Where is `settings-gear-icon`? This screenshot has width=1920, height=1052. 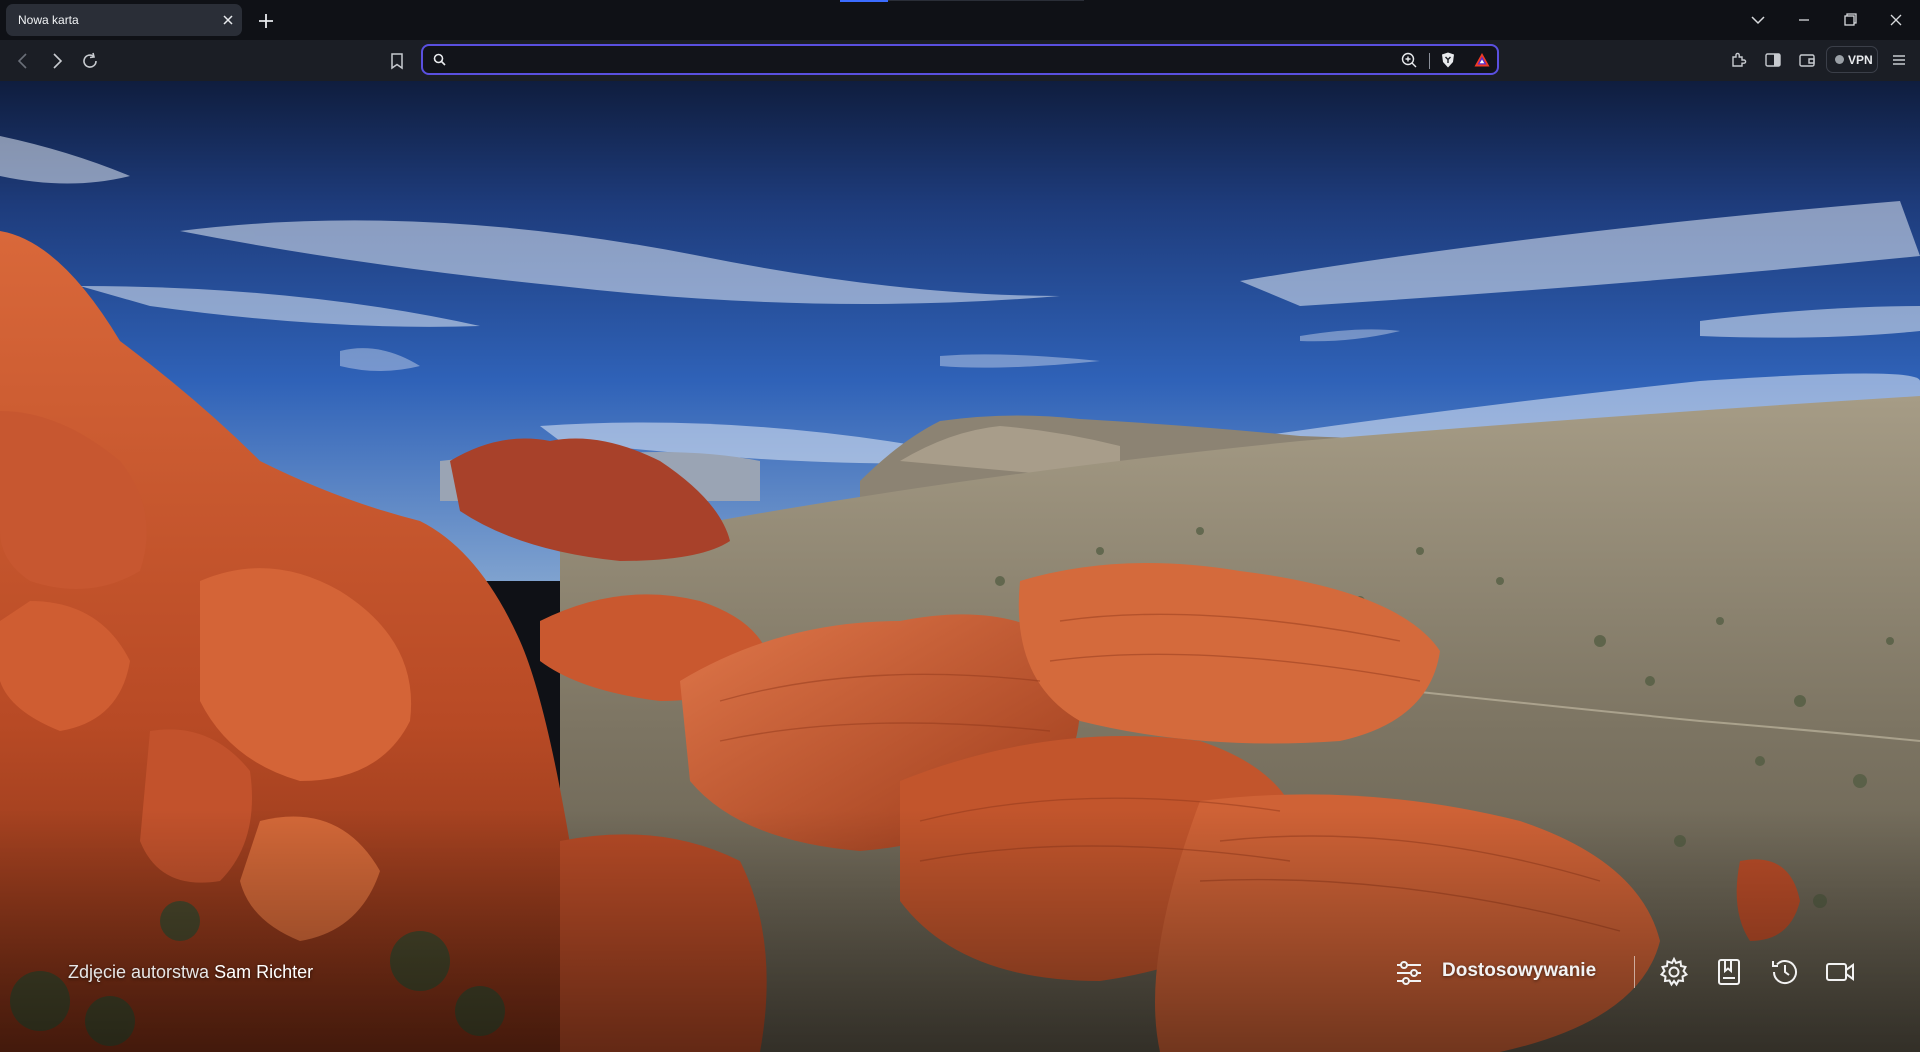 settings-gear-icon is located at coordinates (1674, 972).